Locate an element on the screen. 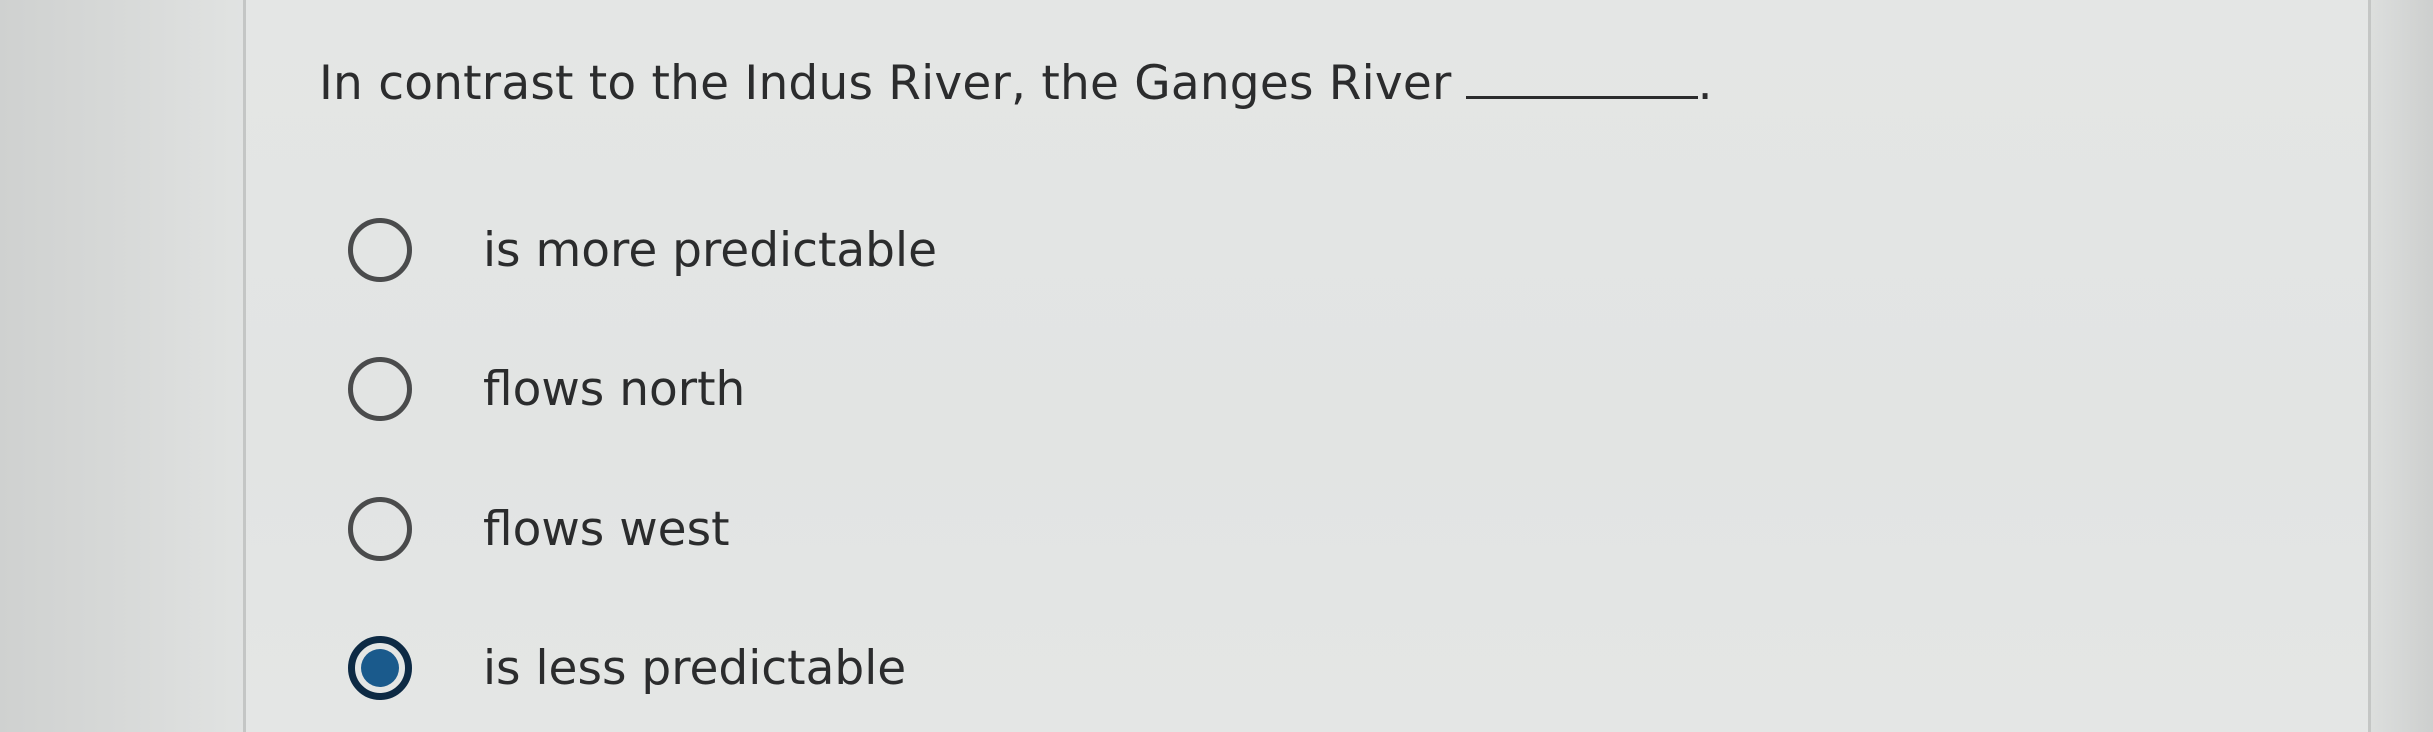 The height and width of the screenshot is (732, 2433). option-0: is more predictable is located at coordinates (642, 250).